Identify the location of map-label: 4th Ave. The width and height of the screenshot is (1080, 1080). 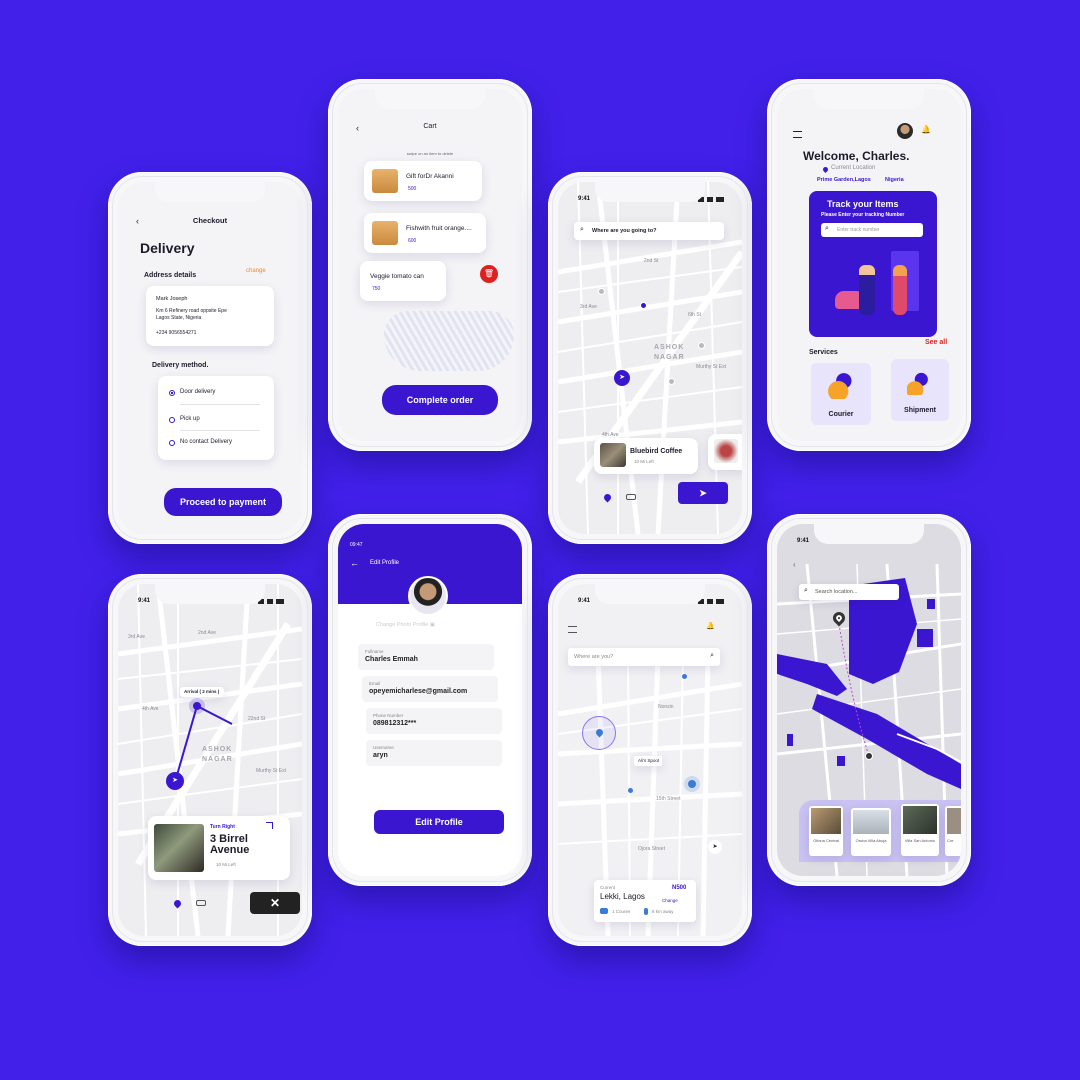
(150, 709).